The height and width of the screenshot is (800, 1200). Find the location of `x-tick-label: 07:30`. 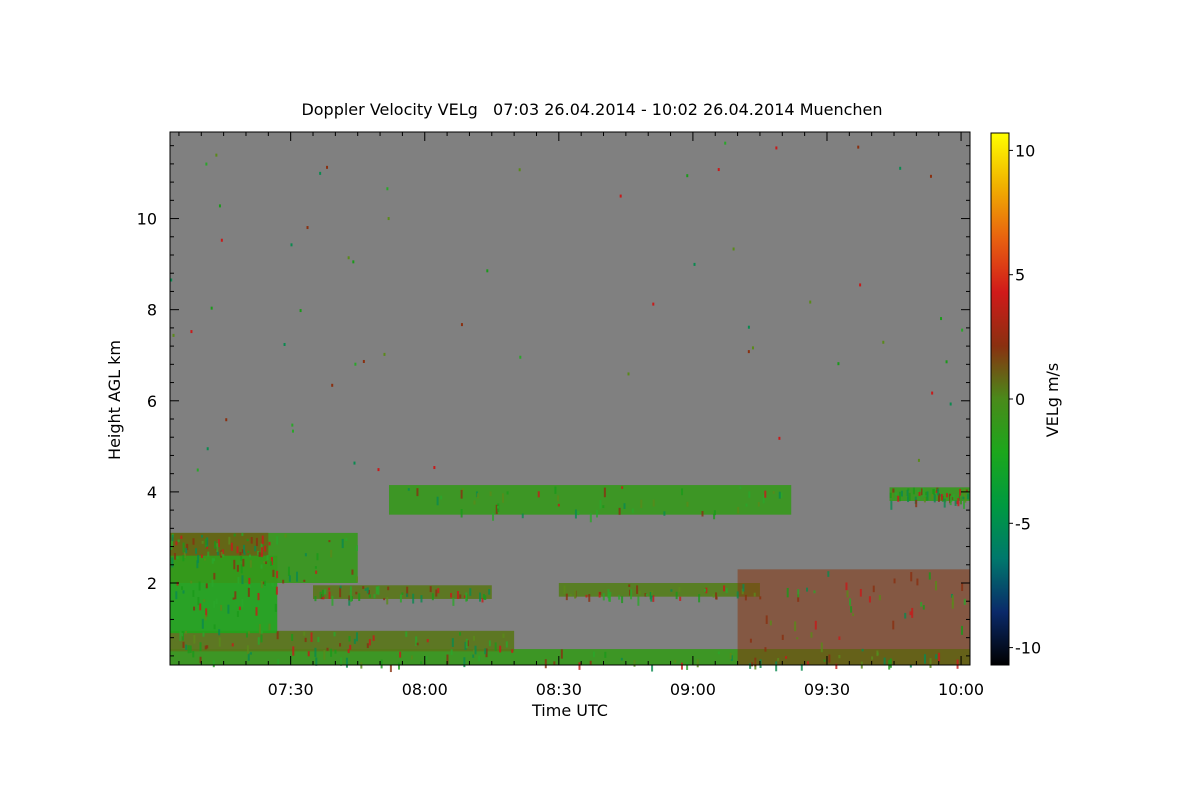

x-tick-label: 07:30 is located at coordinates (291, 689).